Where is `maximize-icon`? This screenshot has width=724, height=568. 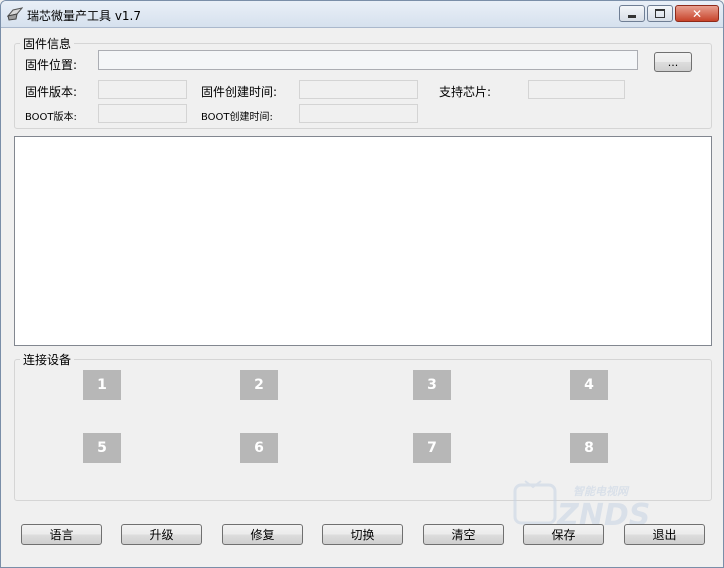
maximize-icon is located at coordinates (660, 13).